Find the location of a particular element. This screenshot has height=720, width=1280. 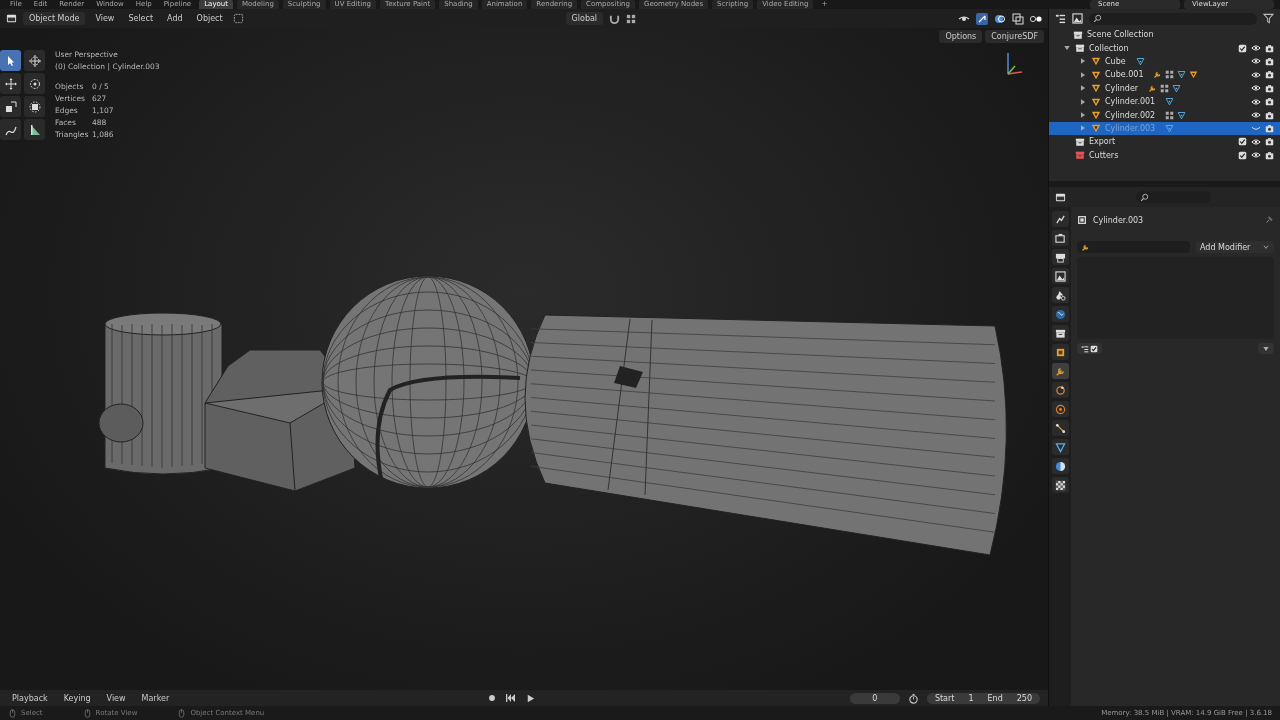

viewport-button: Options is located at coordinates (961, 36).